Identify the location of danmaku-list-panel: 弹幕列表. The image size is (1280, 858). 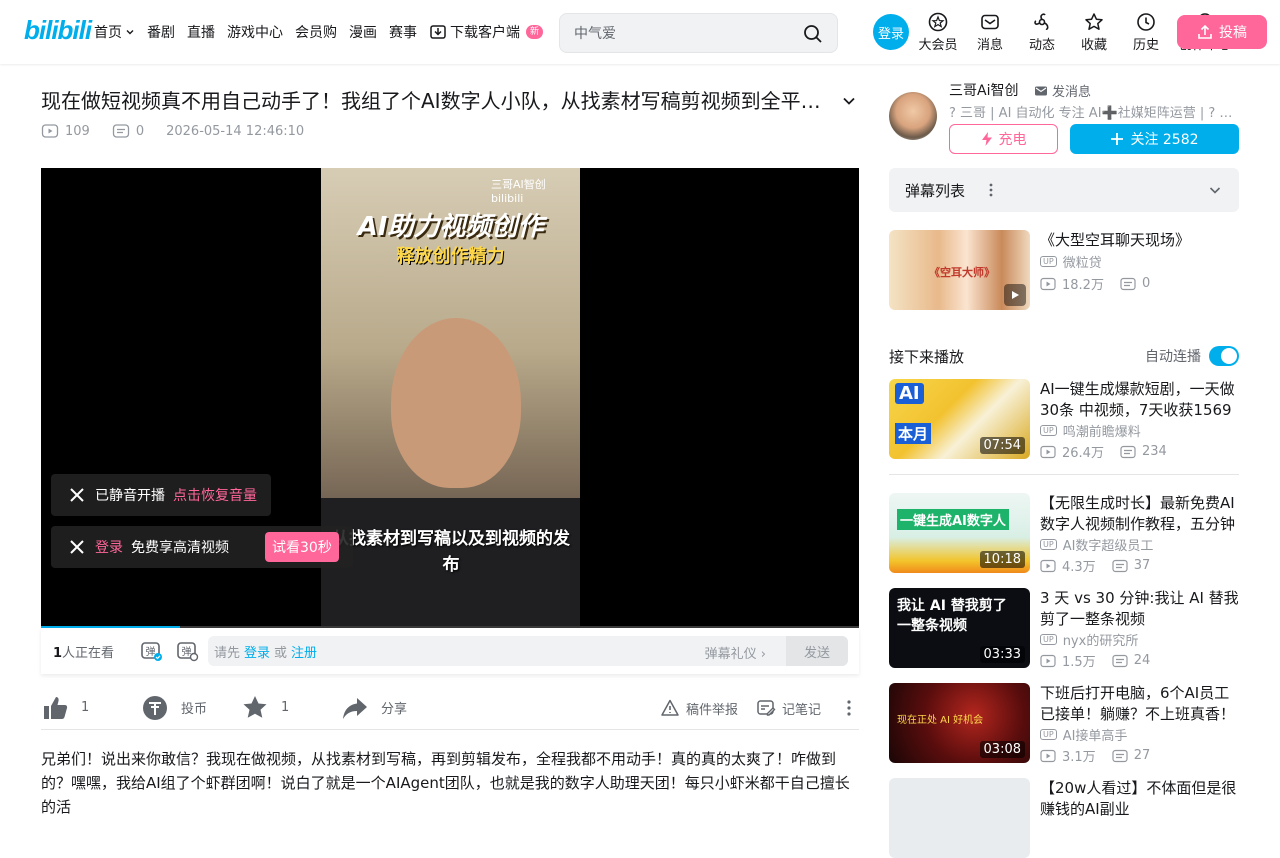
(1064, 190).